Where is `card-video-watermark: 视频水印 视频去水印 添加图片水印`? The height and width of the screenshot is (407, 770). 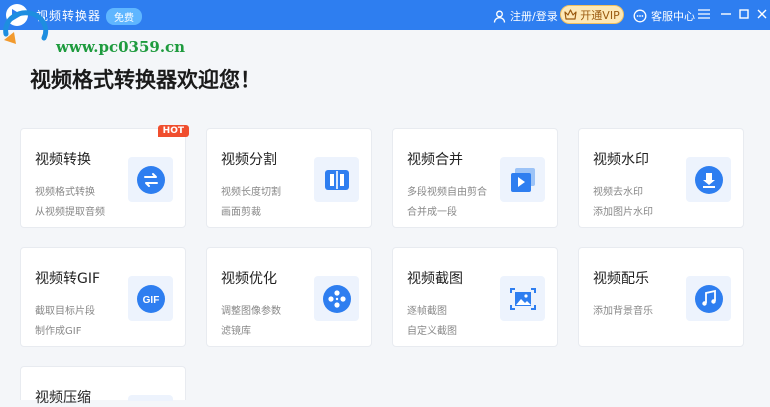
card-video-watermark: 视频水印 视频去水印 添加图片水印 is located at coordinates (661, 178).